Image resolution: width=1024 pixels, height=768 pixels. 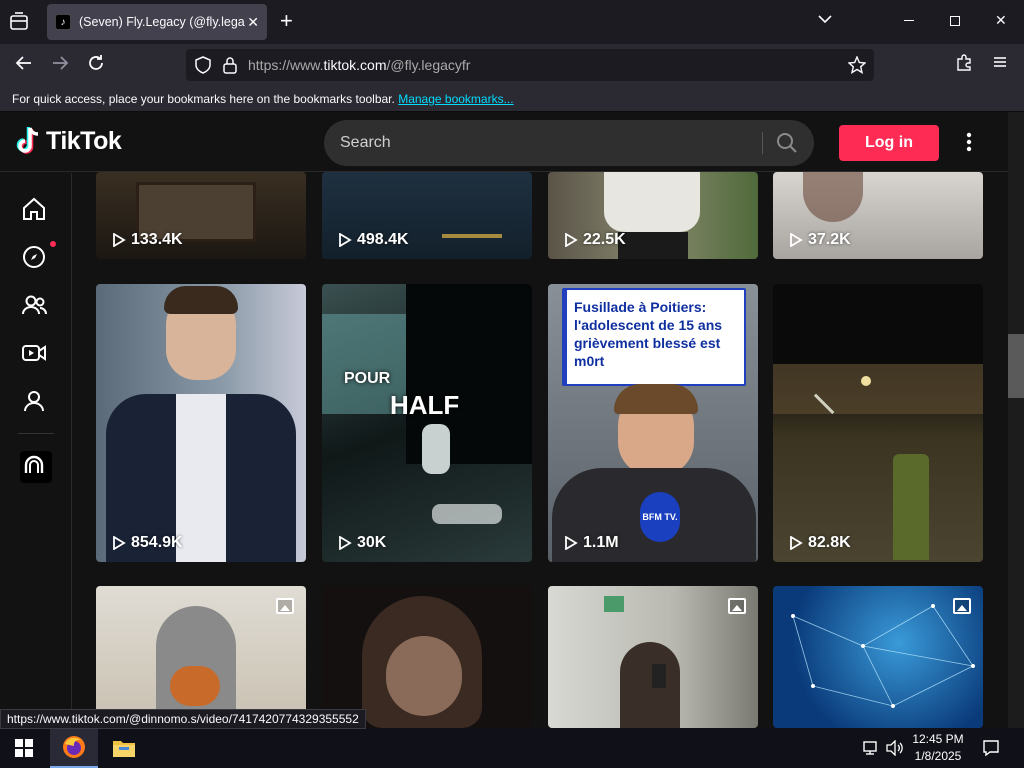 I want to click on login-button: Log in, so click(x=889, y=143).